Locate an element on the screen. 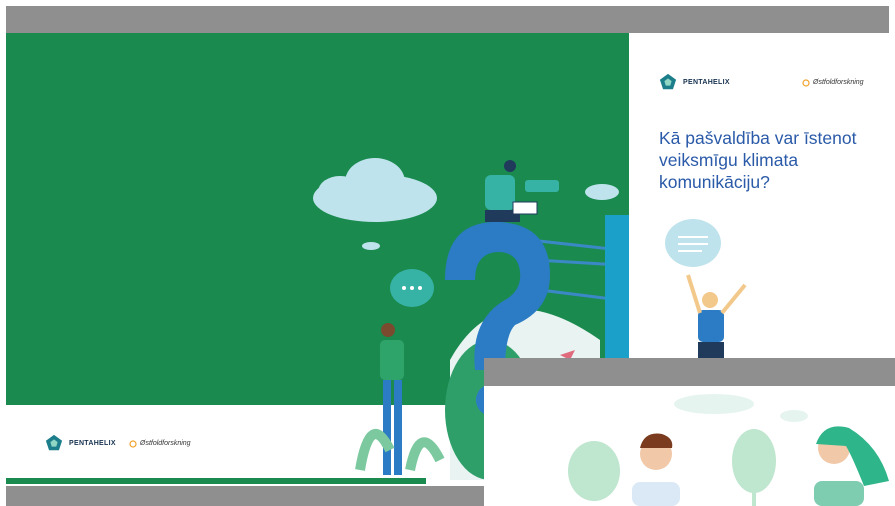  thinking-person is located at coordinates (392, 399).